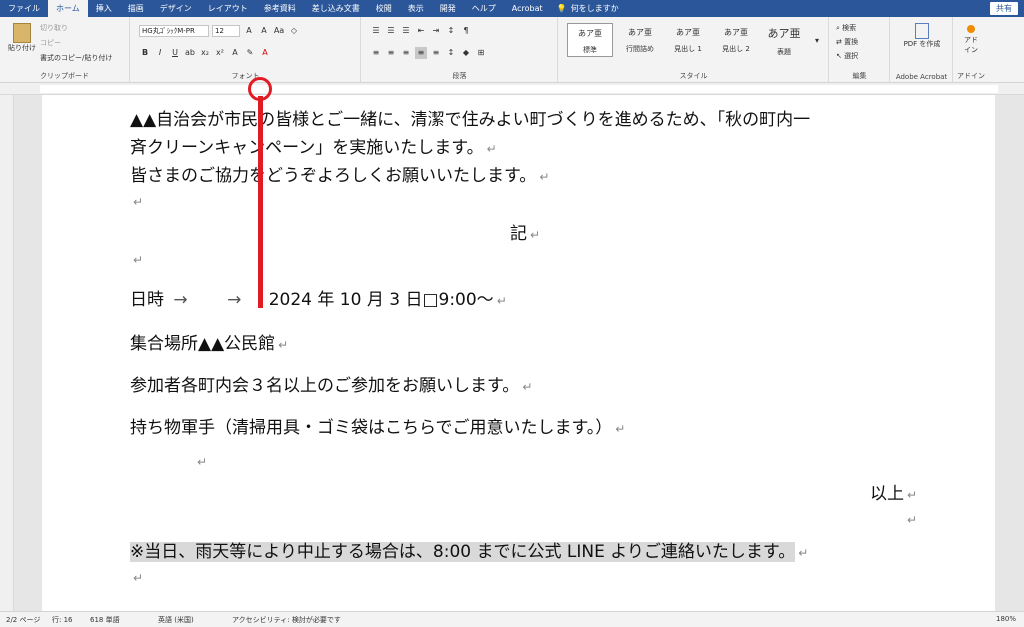 The image size is (1024, 627). What do you see at coordinates (421, 31) in the screenshot?
I see `decrease-indent-icon: ⇤` at bounding box center [421, 31].